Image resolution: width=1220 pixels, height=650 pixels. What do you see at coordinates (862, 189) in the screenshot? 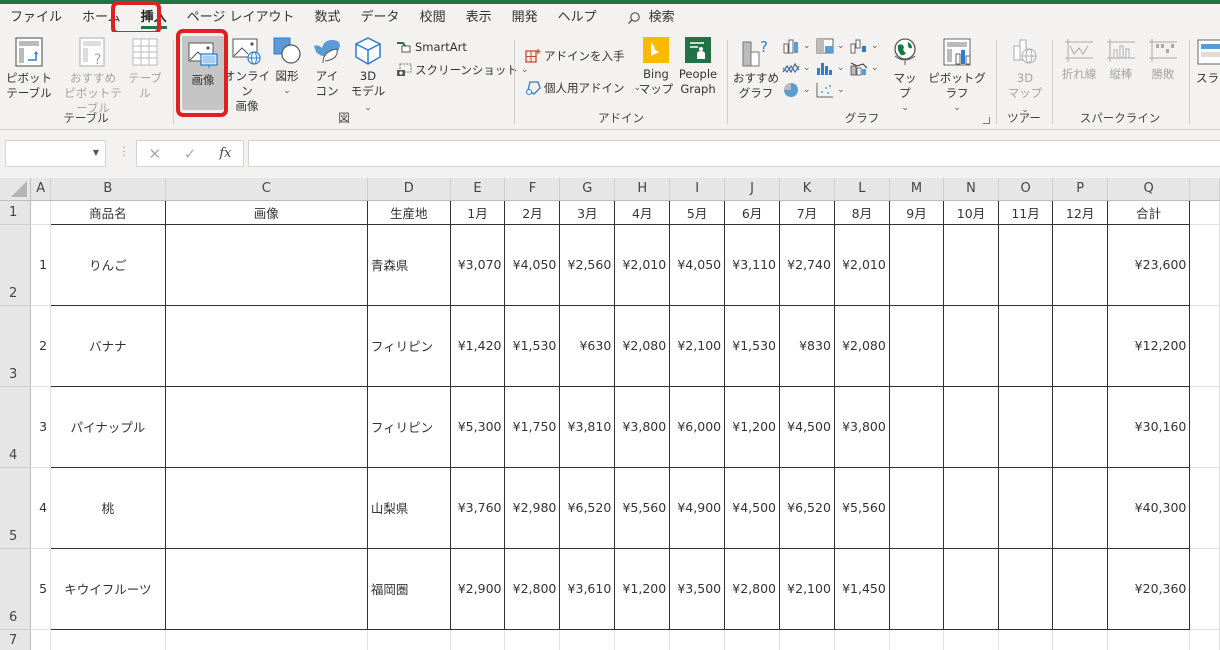
I see `column-header-l: L` at bounding box center [862, 189].